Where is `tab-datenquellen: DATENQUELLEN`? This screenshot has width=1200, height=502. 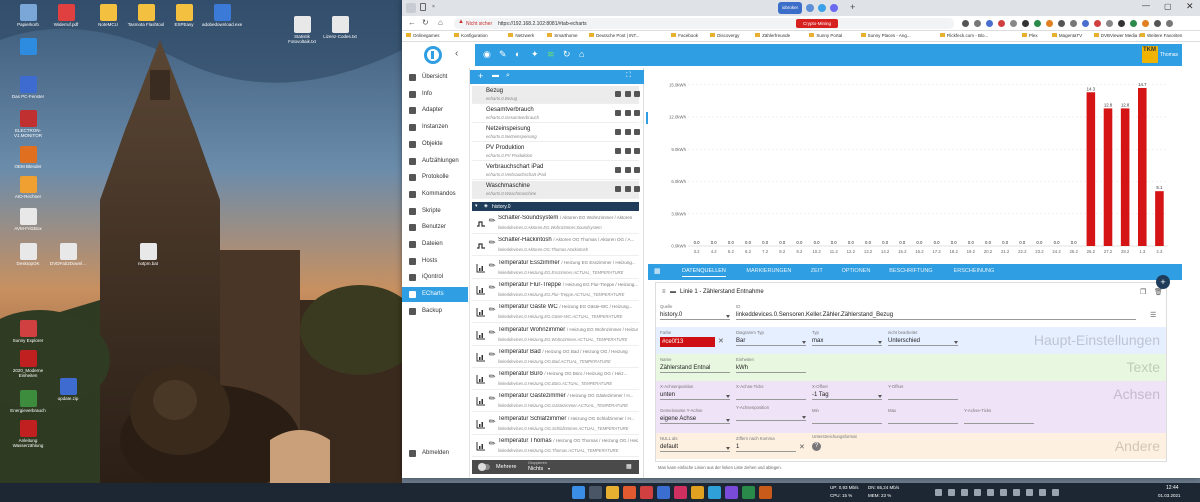
tab-datenquellen: DATENQUELLEN is located at coordinates (704, 272).